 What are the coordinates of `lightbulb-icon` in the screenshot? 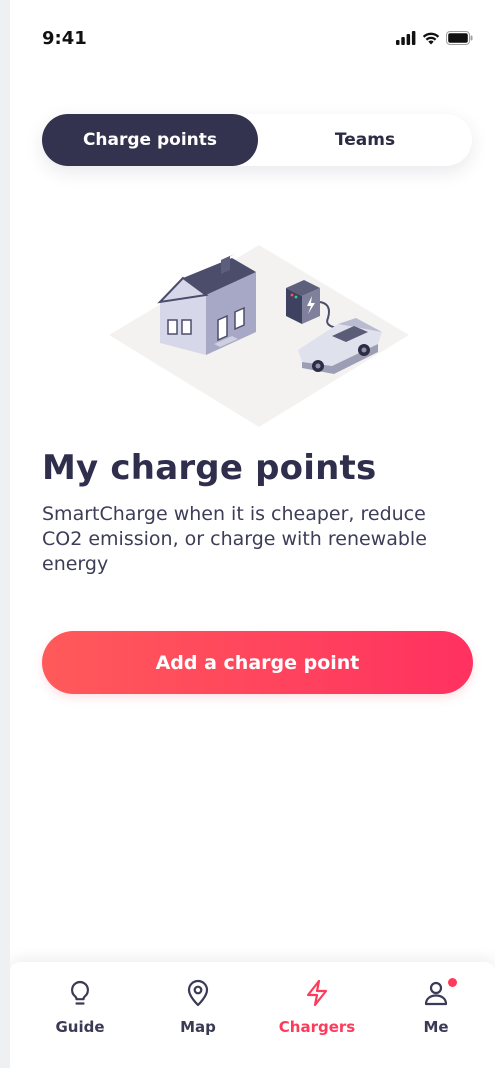 It's located at (80, 993).